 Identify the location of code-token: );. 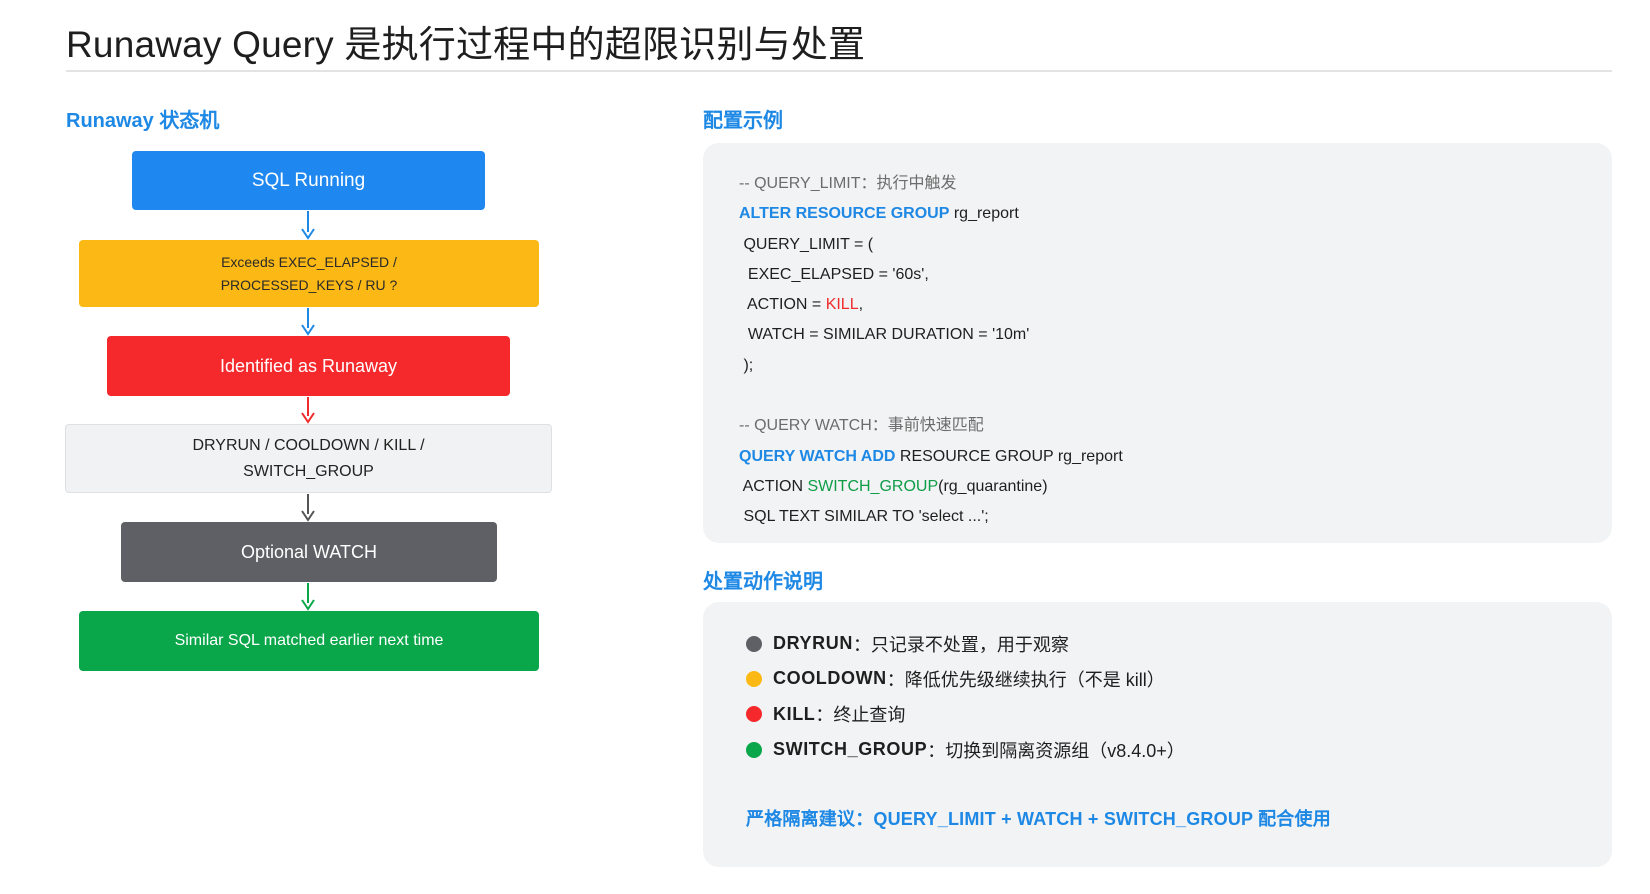
(746, 365).